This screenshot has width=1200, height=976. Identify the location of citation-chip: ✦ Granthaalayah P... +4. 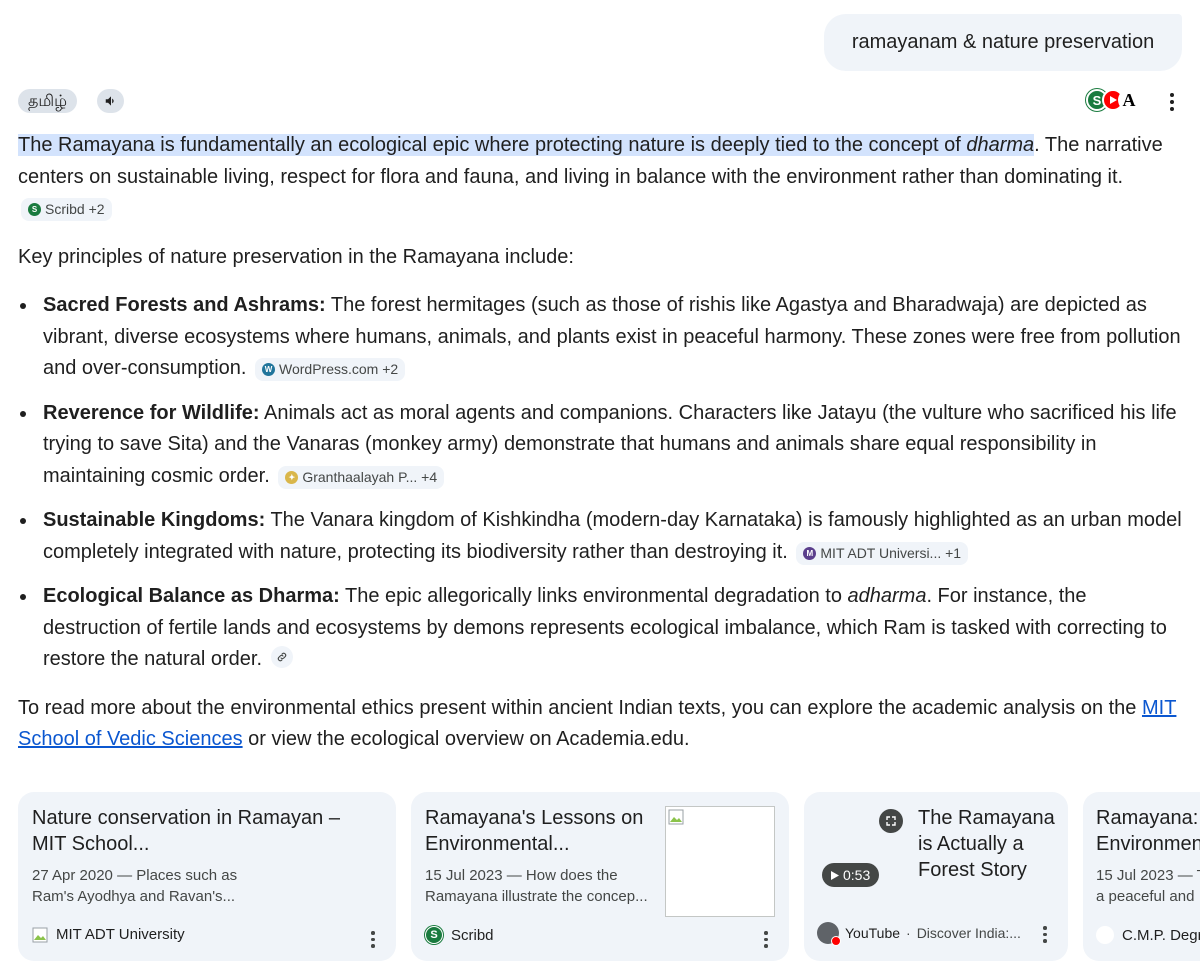
(361, 477).